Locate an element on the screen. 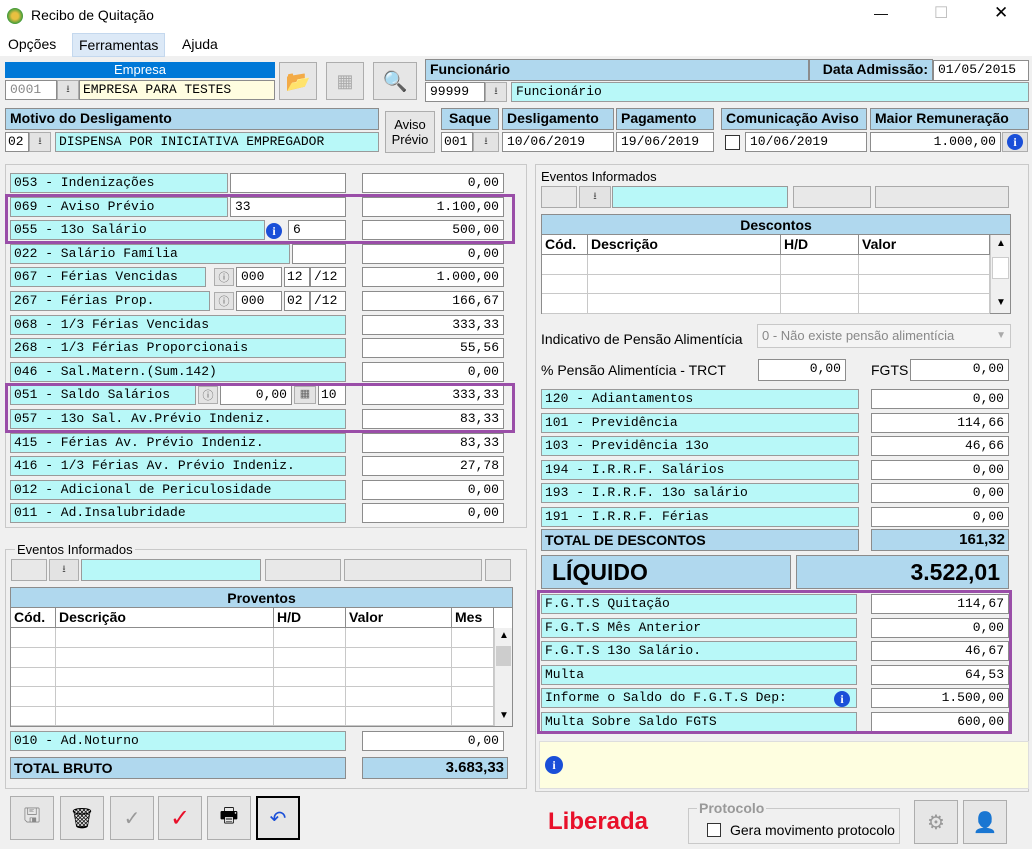  calendar-icon: ▦ is located at coordinates (305, 394).